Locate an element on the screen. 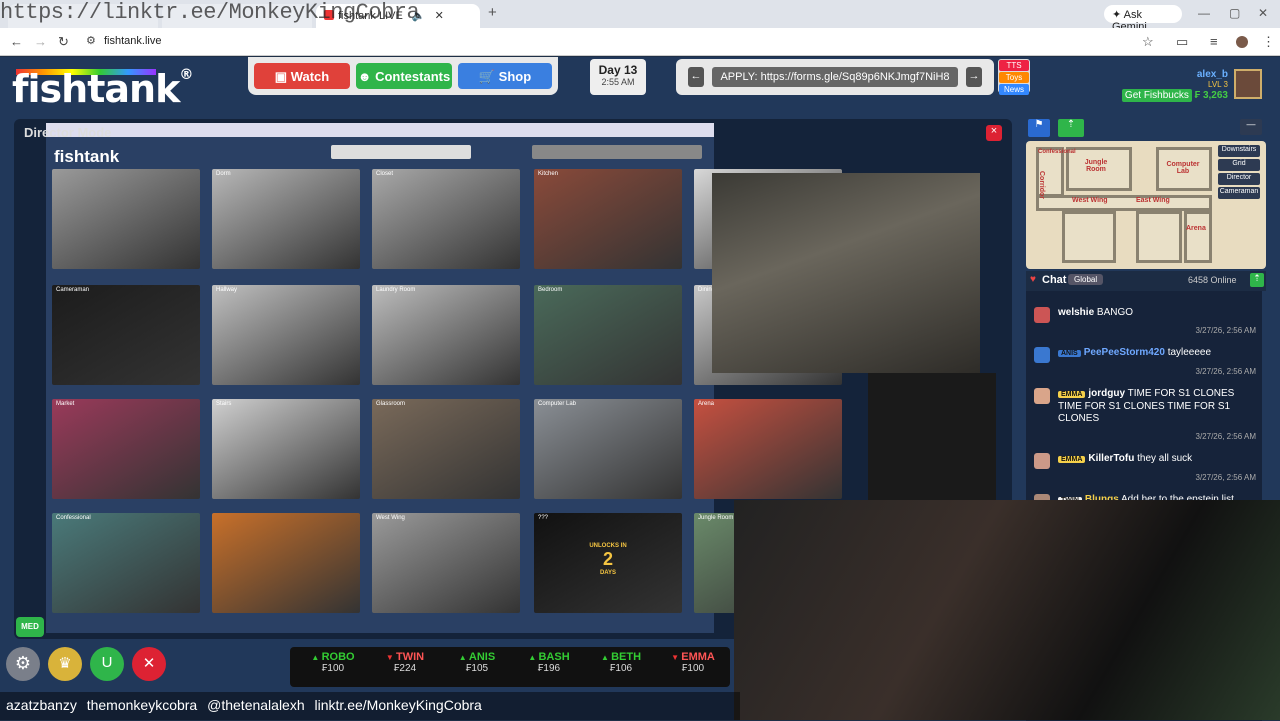 This screenshot has width=1280, height=721. settings-gear-icon: ⚙ is located at coordinates (23, 664).